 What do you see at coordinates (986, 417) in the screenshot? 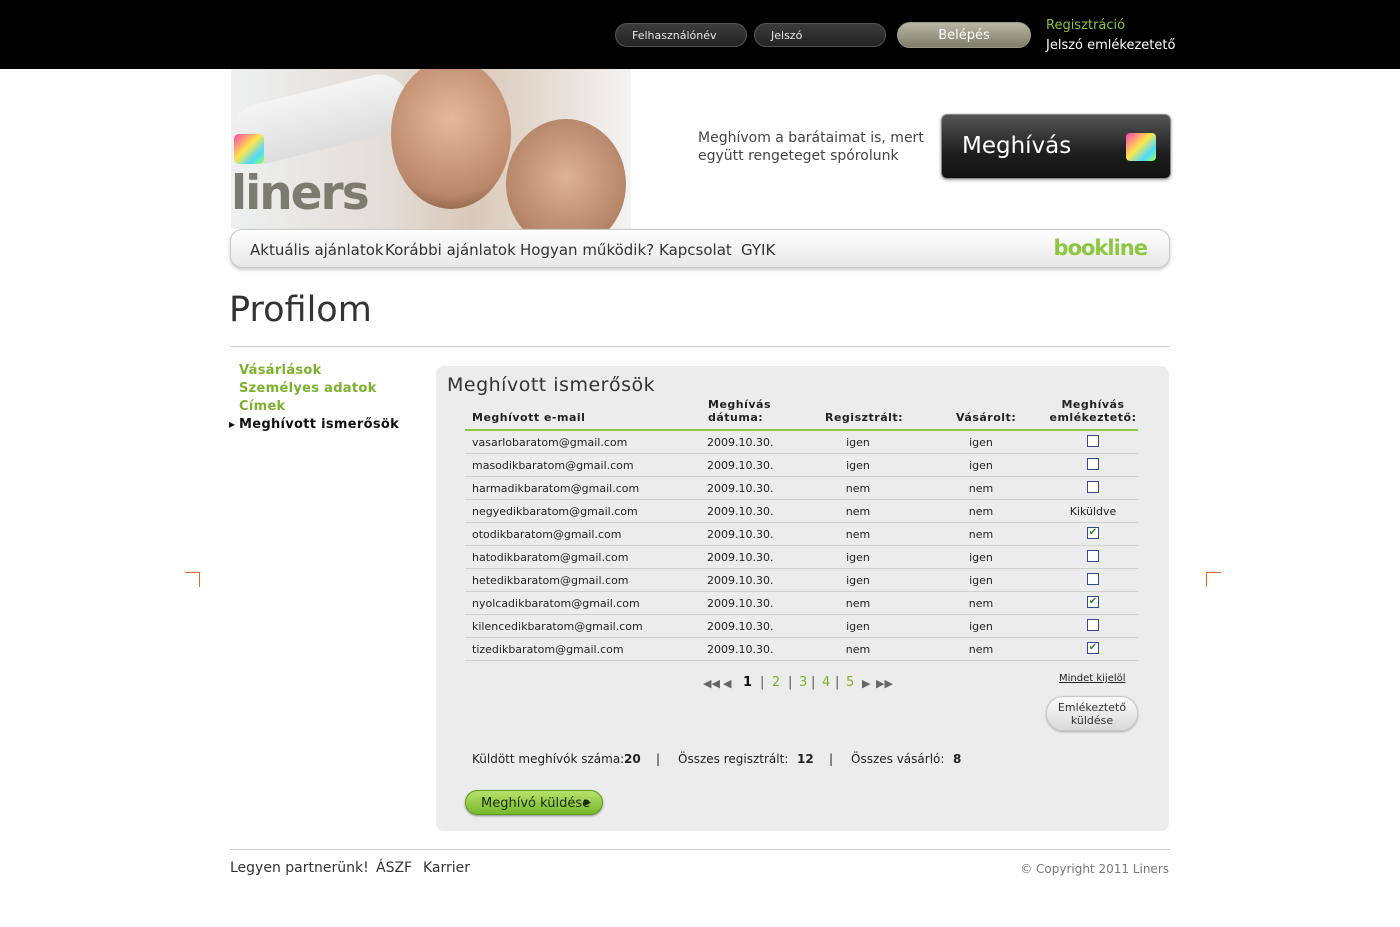
I see `column-header-purchased: Vásárolt:` at bounding box center [986, 417].